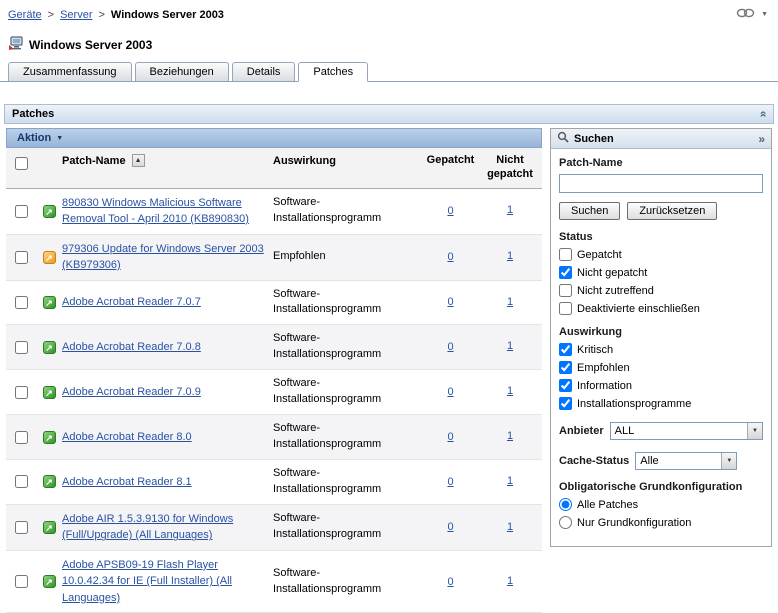 The image size is (778, 613). I want to click on filter-option: Installationsprogramme, so click(661, 403).